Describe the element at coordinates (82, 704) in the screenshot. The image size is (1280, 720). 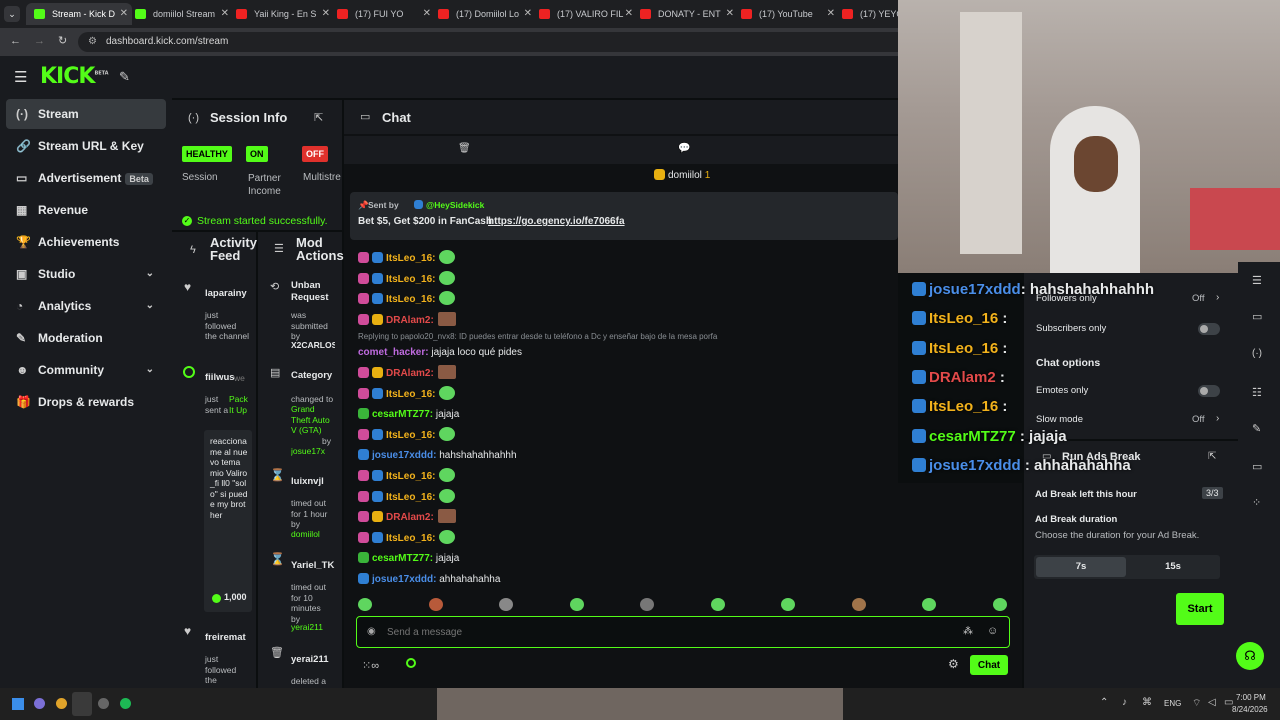
I see `active-app-icon` at that location.